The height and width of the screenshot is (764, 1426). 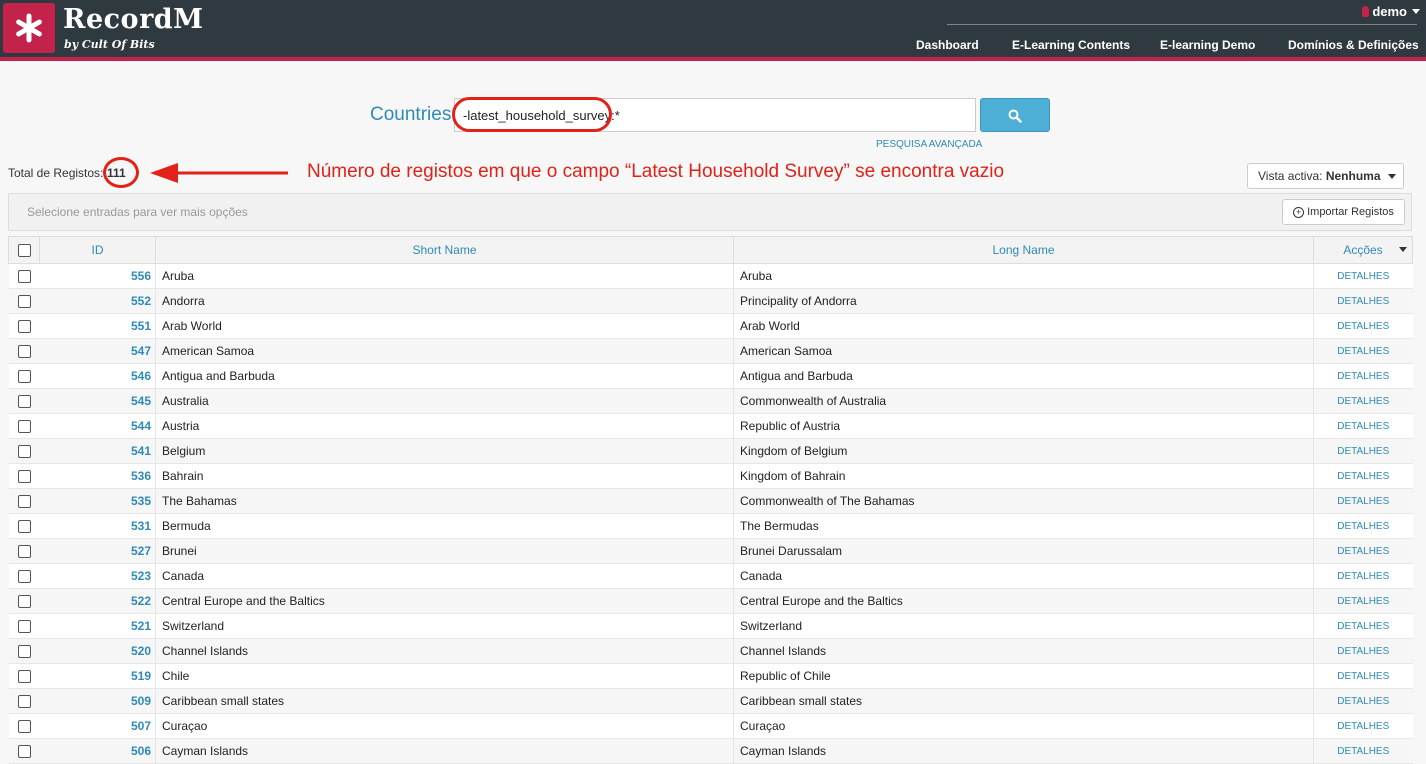 I want to click on table-row: 536 Bahrain Kingdom of Bahrain DETALHES, so click(x=710, y=476).